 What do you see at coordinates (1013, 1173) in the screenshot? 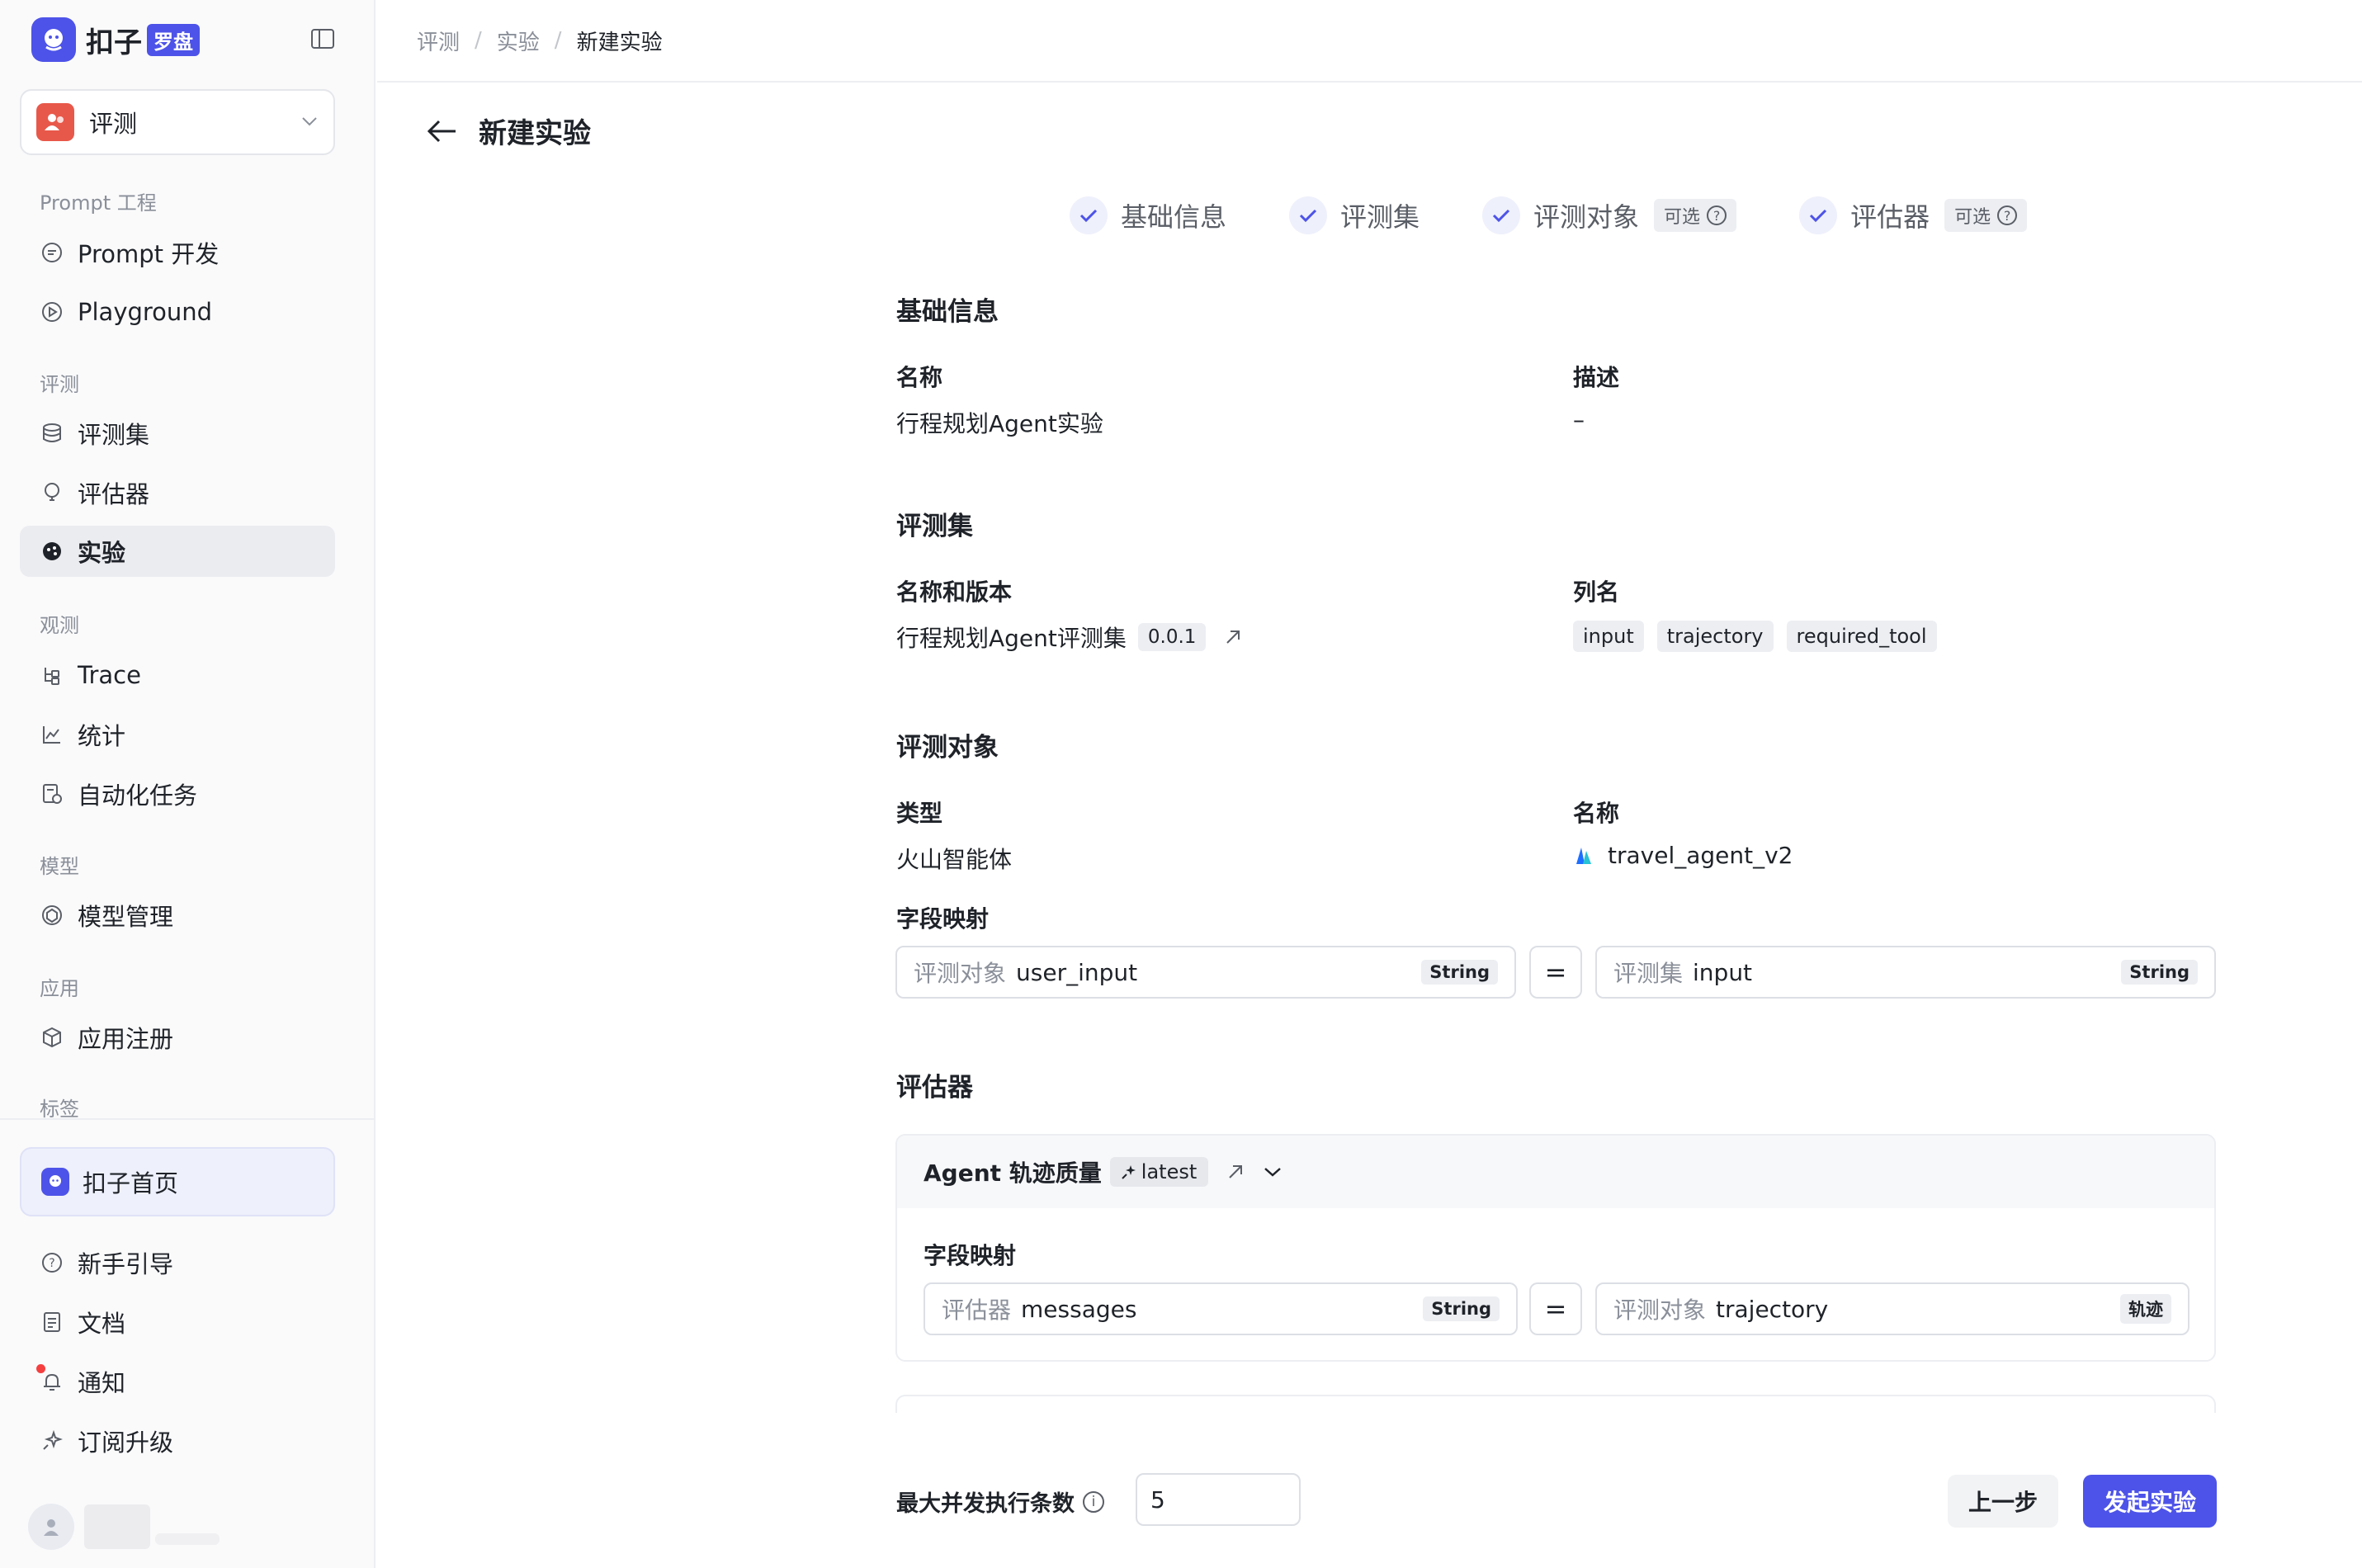
I see `evaluator-name: Agent 轨迹质量` at bounding box center [1013, 1173].